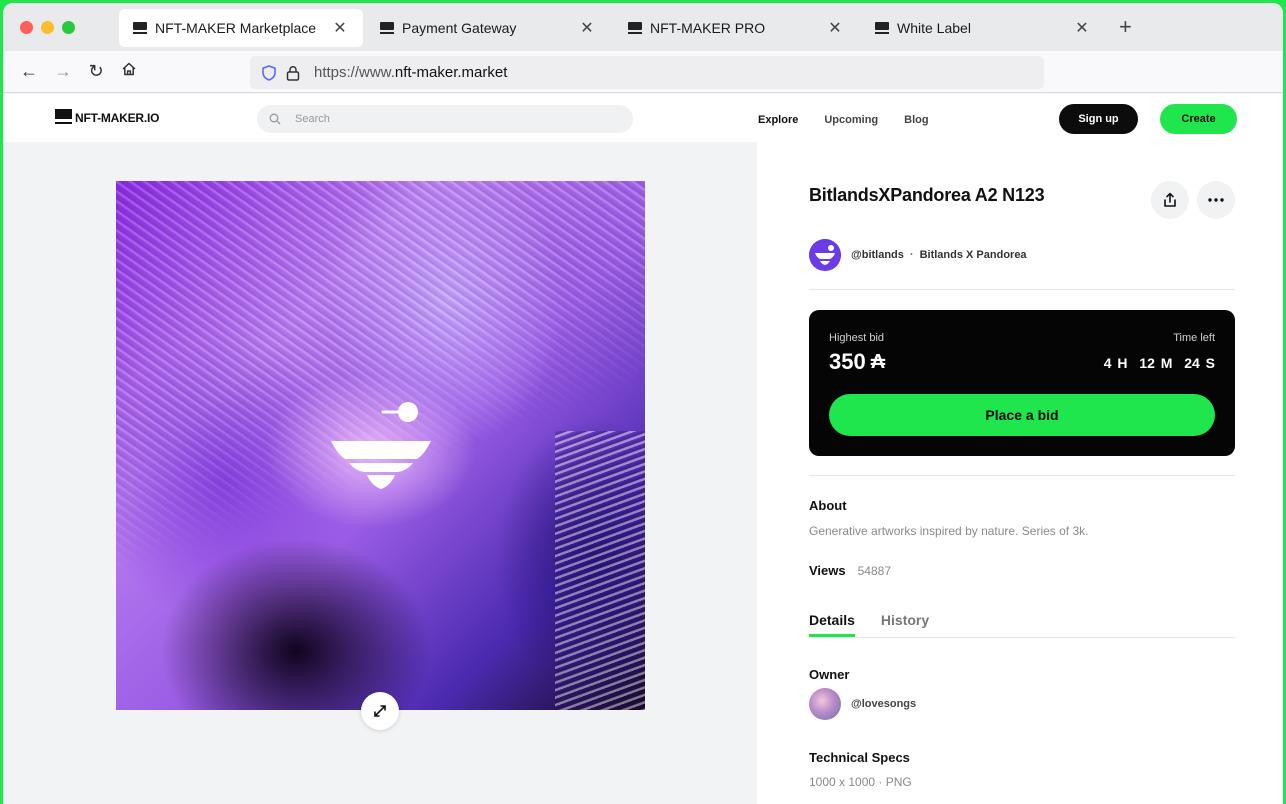 The height and width of the screenshot is (804, 1286). I want to click on about-heading: About, so click(828, 505).